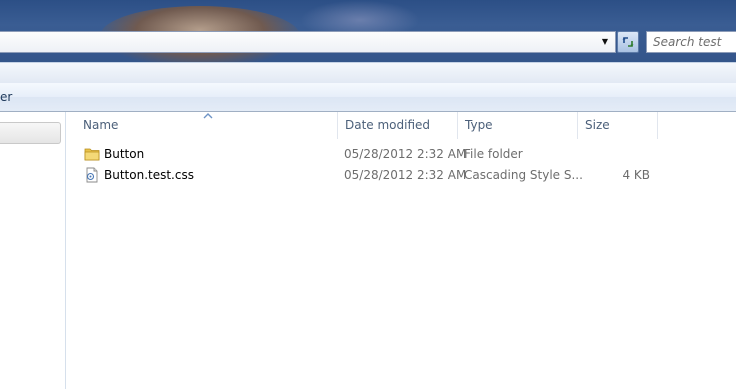 This screenshot has width=736, height=389. I want to click on file-row: Button 05/28/2012 2:32 AM File folder, so click(400, 154).